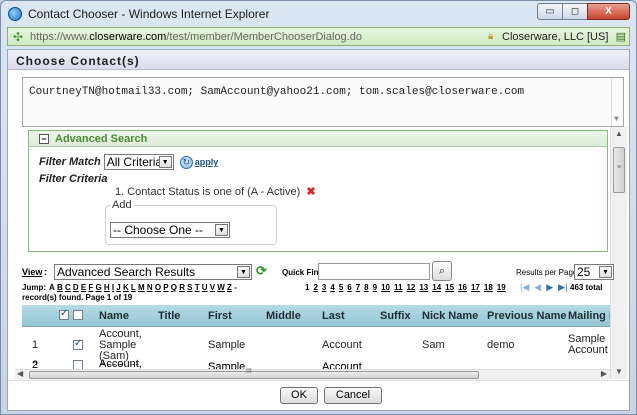  Describe the element at coordinates (501, 287) in the screenshot. I see `page-number: 19` at that location.